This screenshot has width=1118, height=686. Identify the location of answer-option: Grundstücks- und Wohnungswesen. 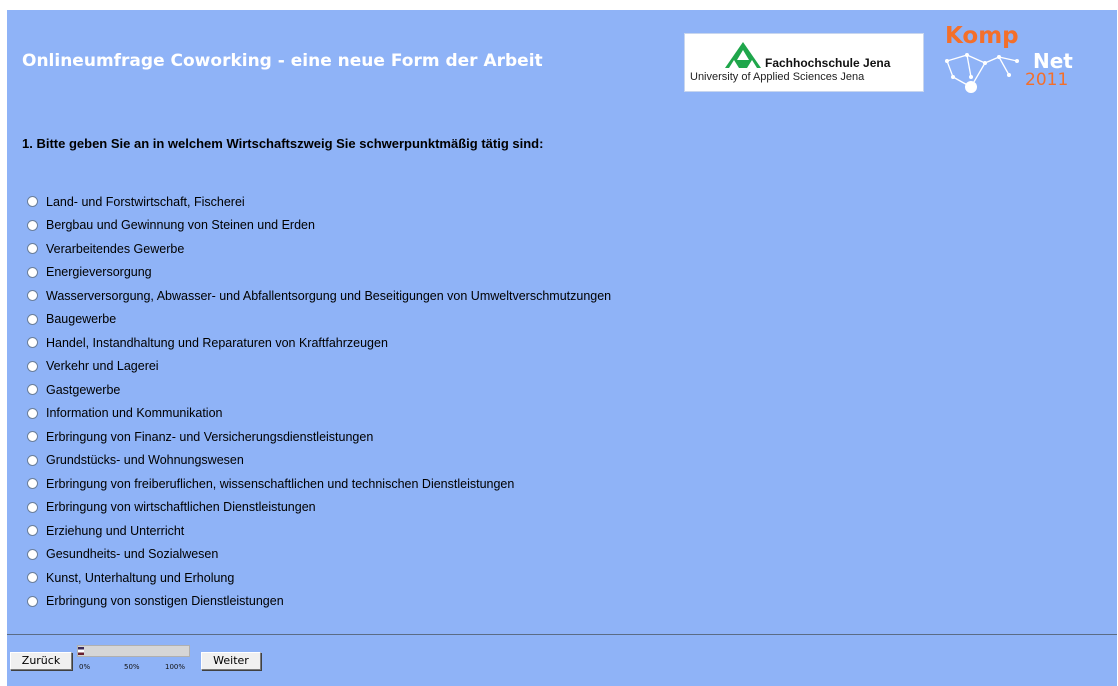
(319, 461).